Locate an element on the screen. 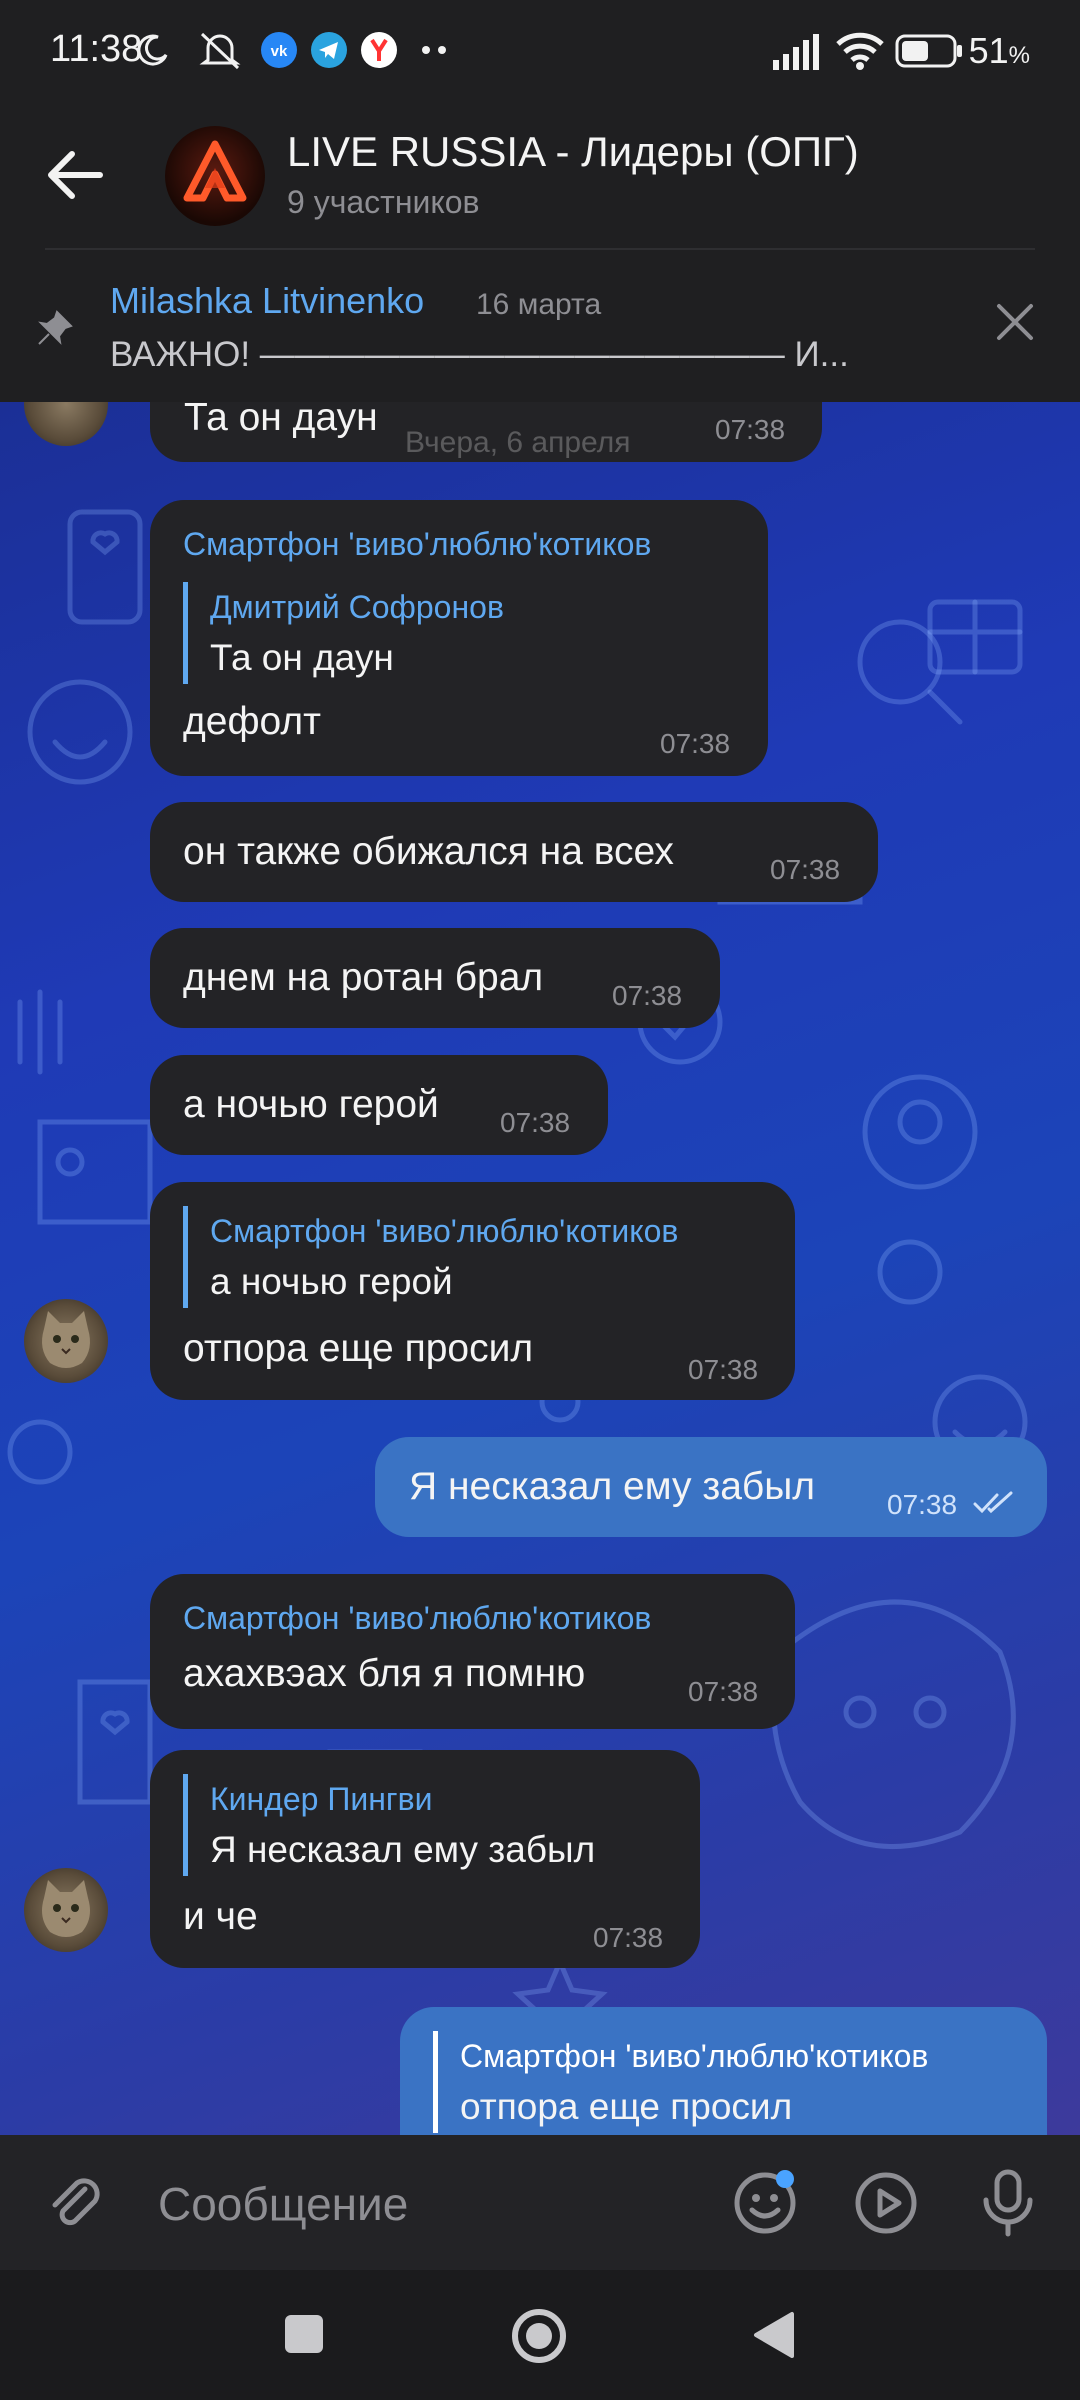  yandex-icon is located at coordinates (379, 50).